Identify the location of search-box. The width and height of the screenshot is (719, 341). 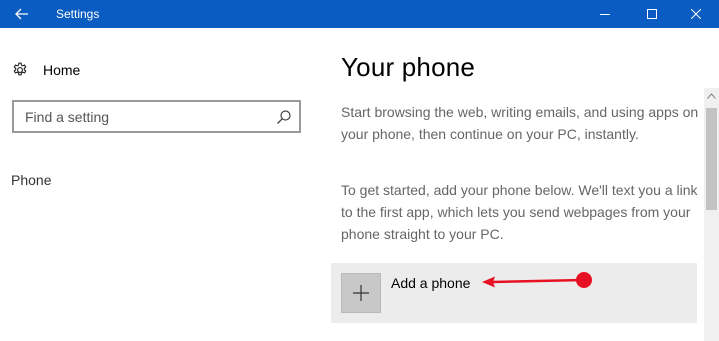
(156, 116).